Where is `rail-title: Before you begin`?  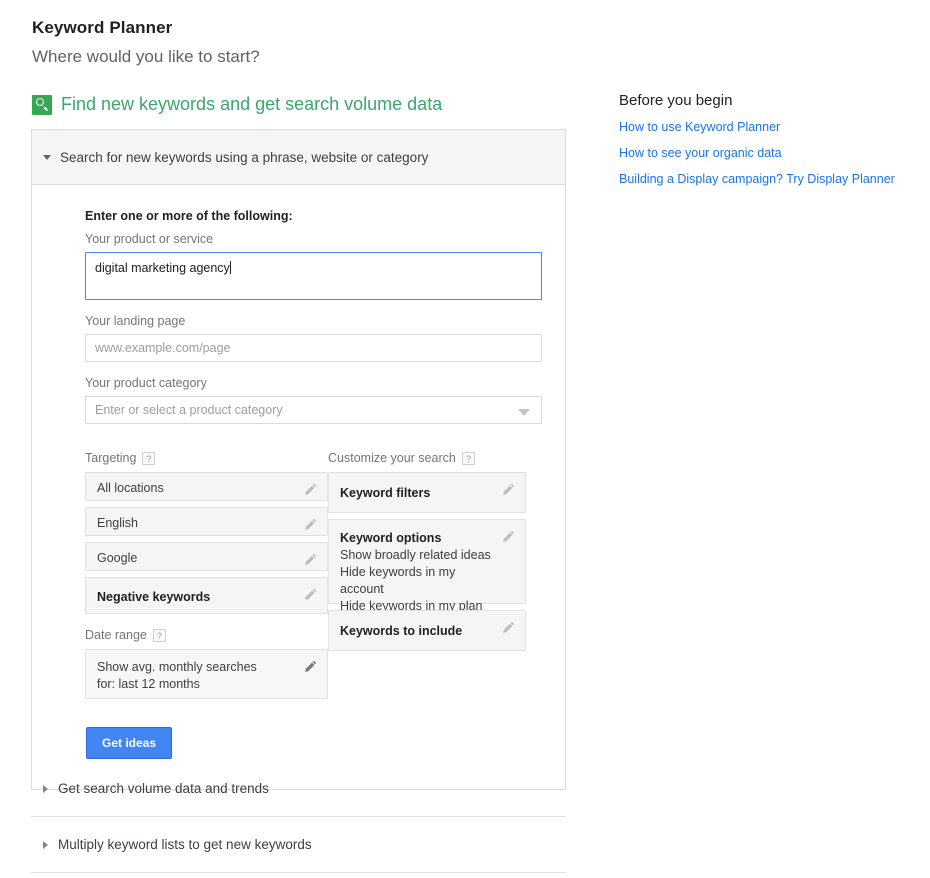
rail-title: Before you begin is located at coordinates (676, 100).